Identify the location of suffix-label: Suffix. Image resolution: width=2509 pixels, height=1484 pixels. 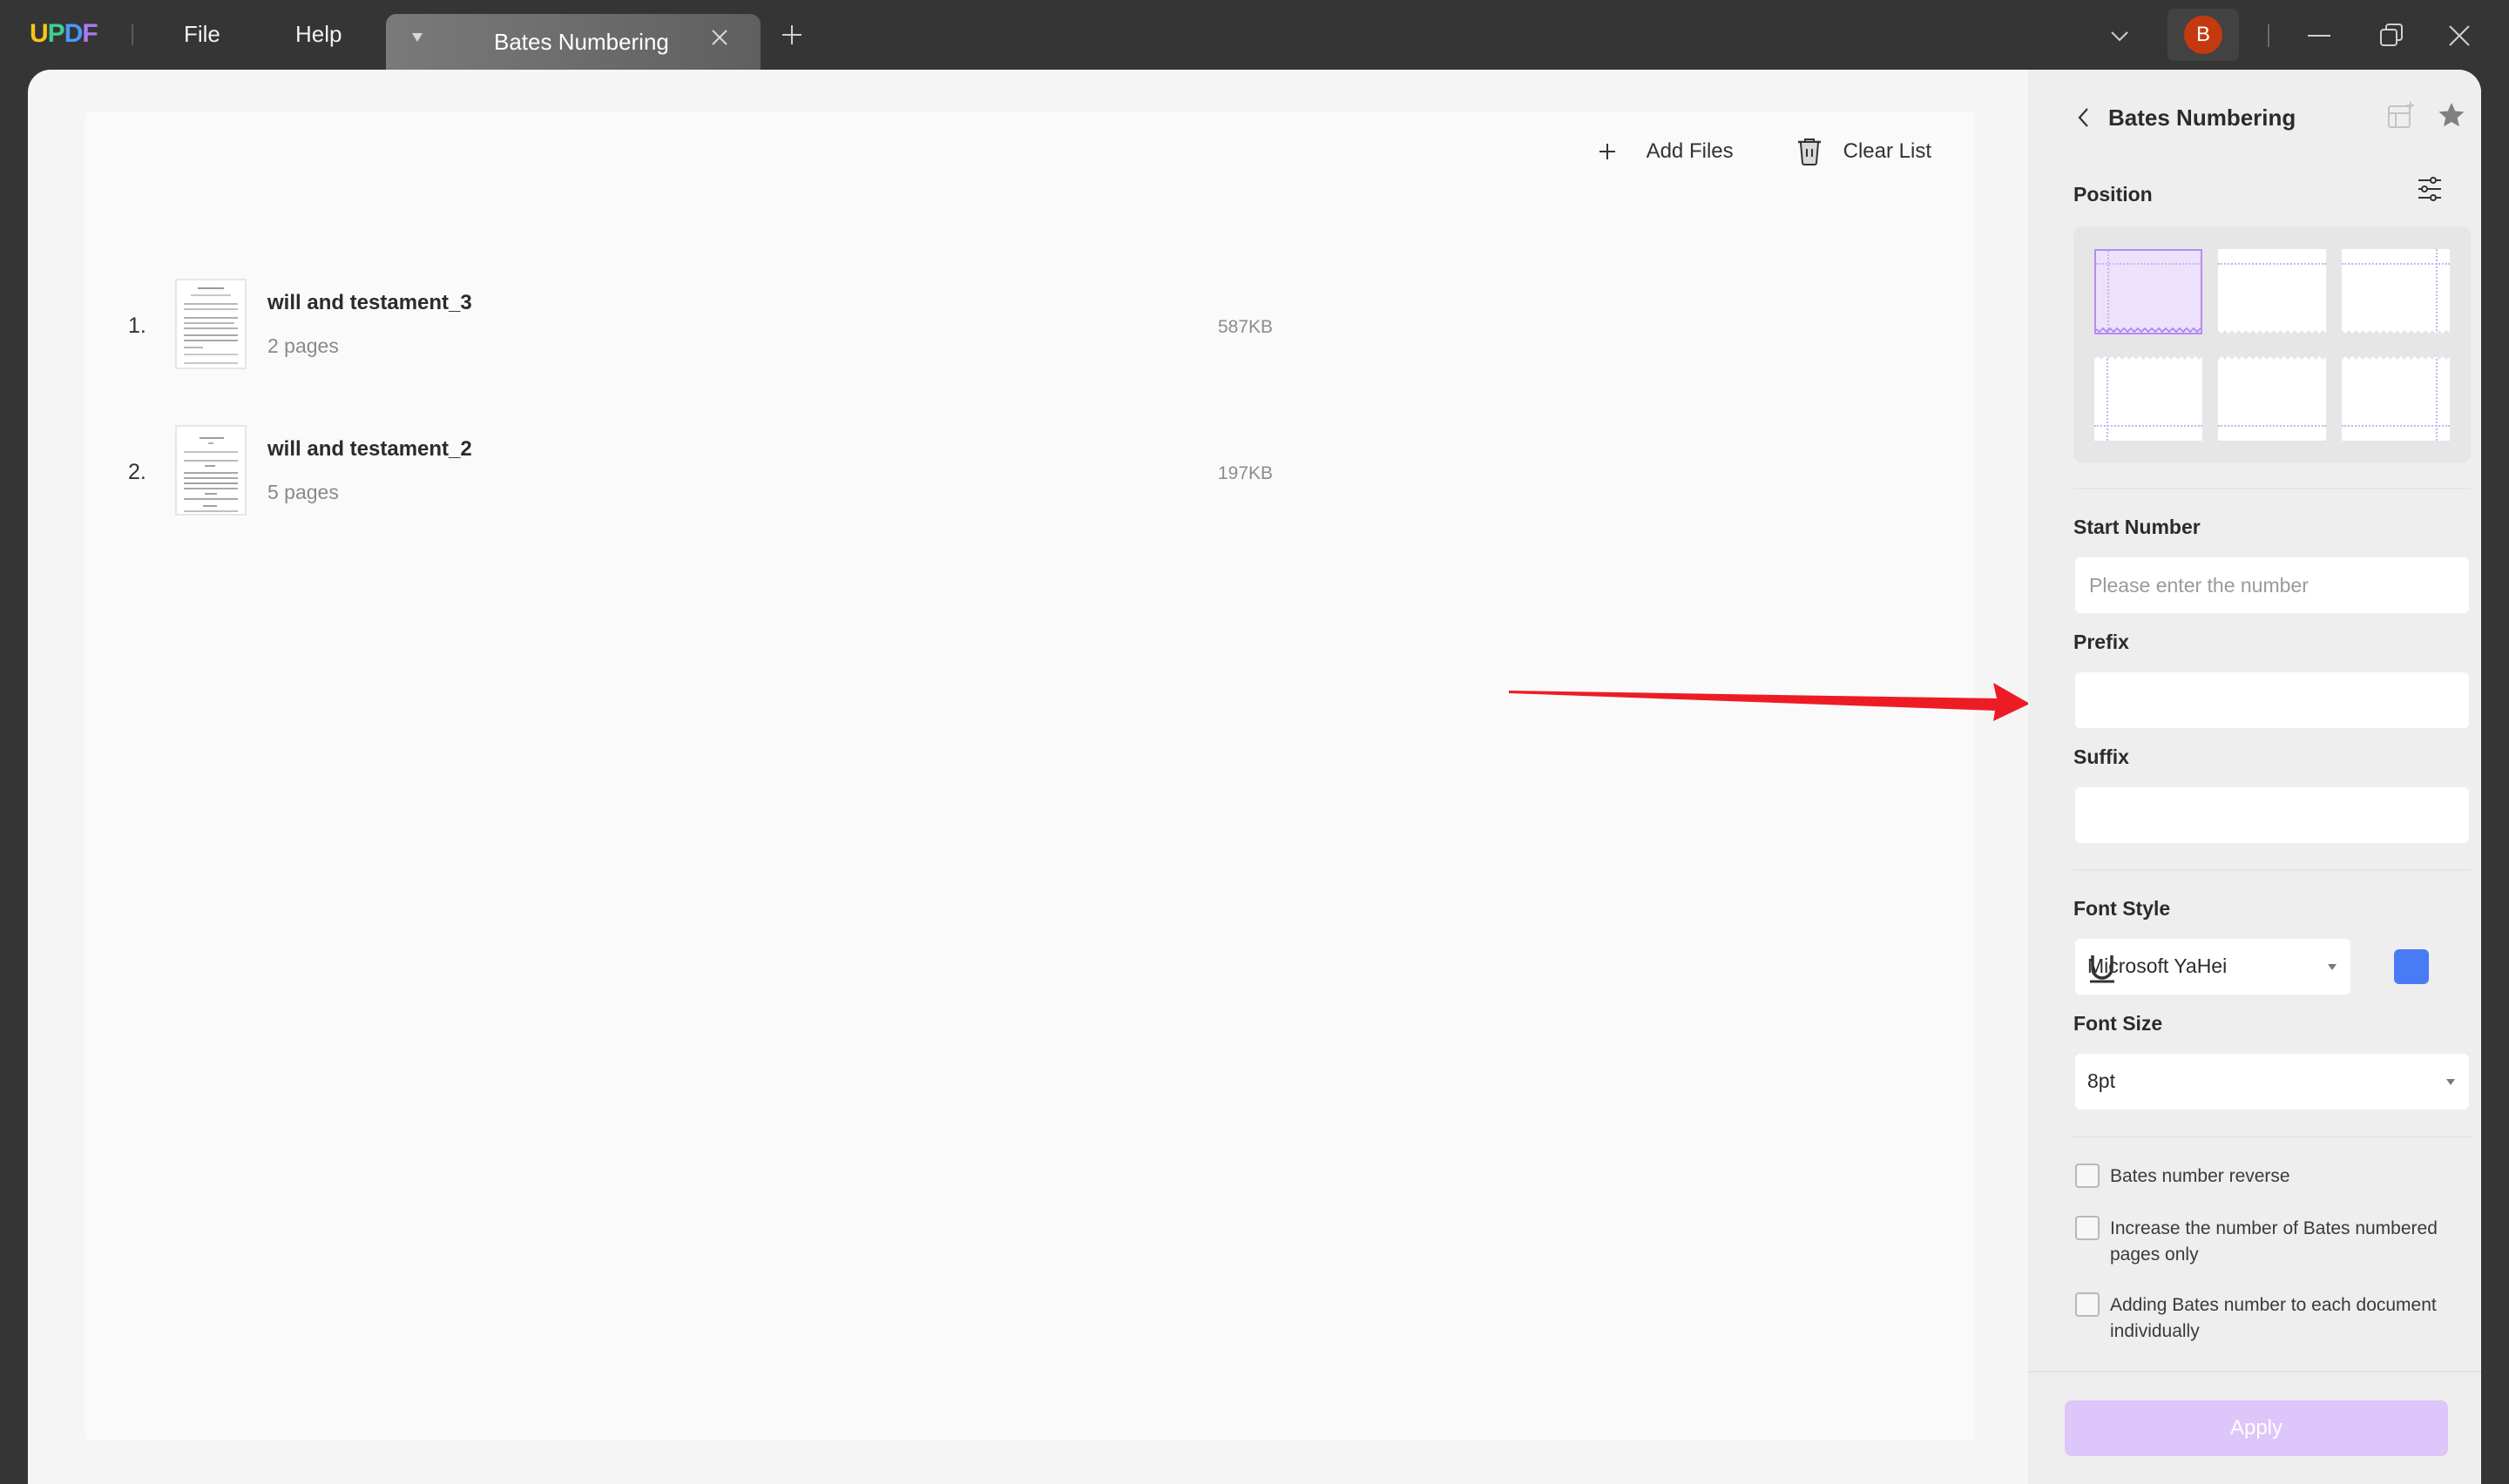
(2101, 757).